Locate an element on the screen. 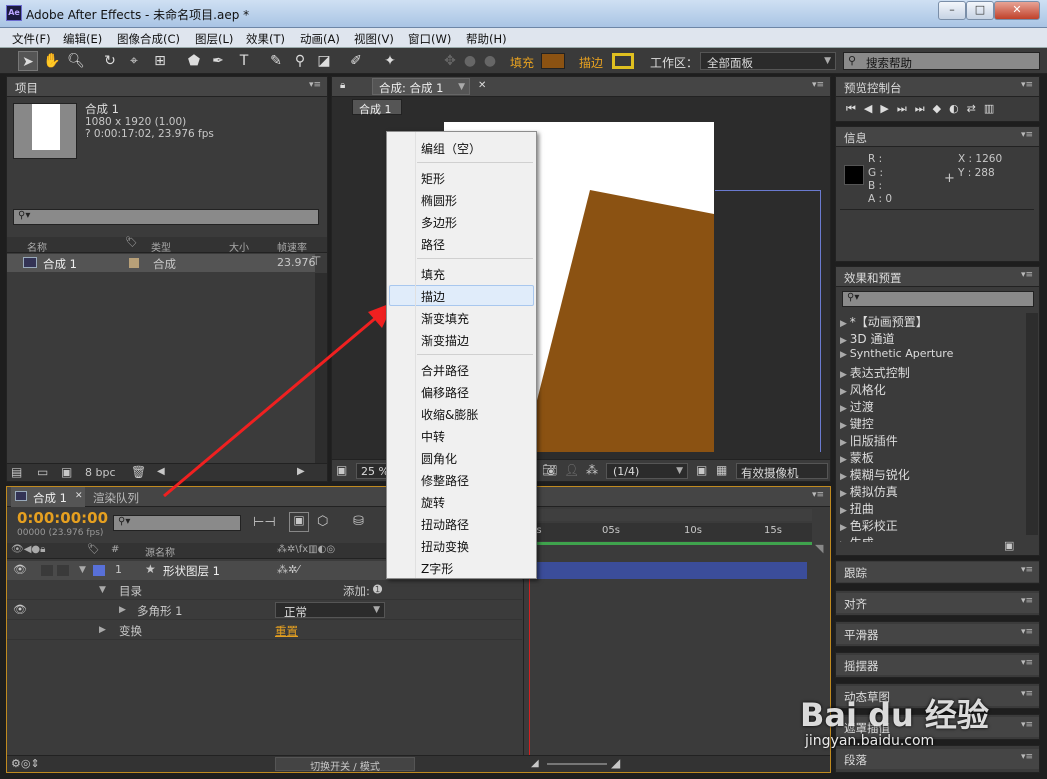 Image resolution: width=1047 pixels, height=779 pixels. menu-item-group: 编组（空） is located at coordinates (451, 148).